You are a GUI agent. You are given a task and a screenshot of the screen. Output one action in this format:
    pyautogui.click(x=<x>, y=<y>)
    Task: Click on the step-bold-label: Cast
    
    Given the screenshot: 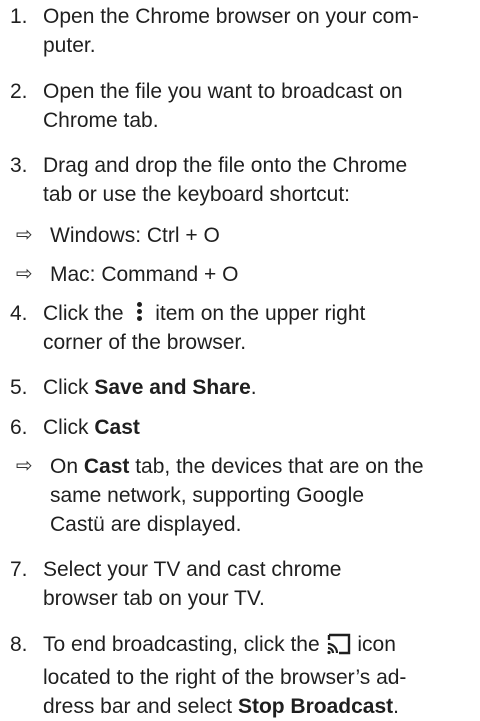 What is the action you would take?
    pyautogui.click(x=117, y=427)
    